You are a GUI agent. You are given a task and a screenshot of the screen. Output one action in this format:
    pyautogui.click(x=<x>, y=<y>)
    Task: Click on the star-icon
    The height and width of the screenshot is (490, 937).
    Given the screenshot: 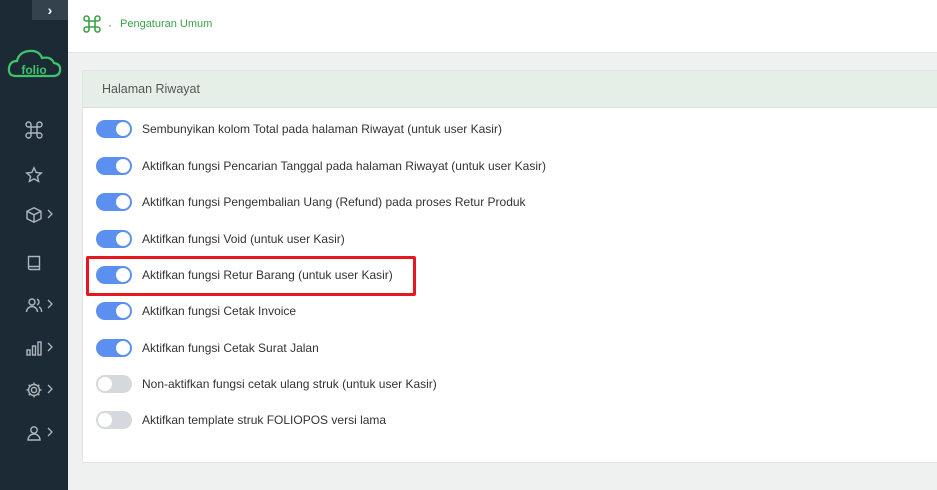 What is the action you would take?
    pyautogui.click(x=34, y=174)
    